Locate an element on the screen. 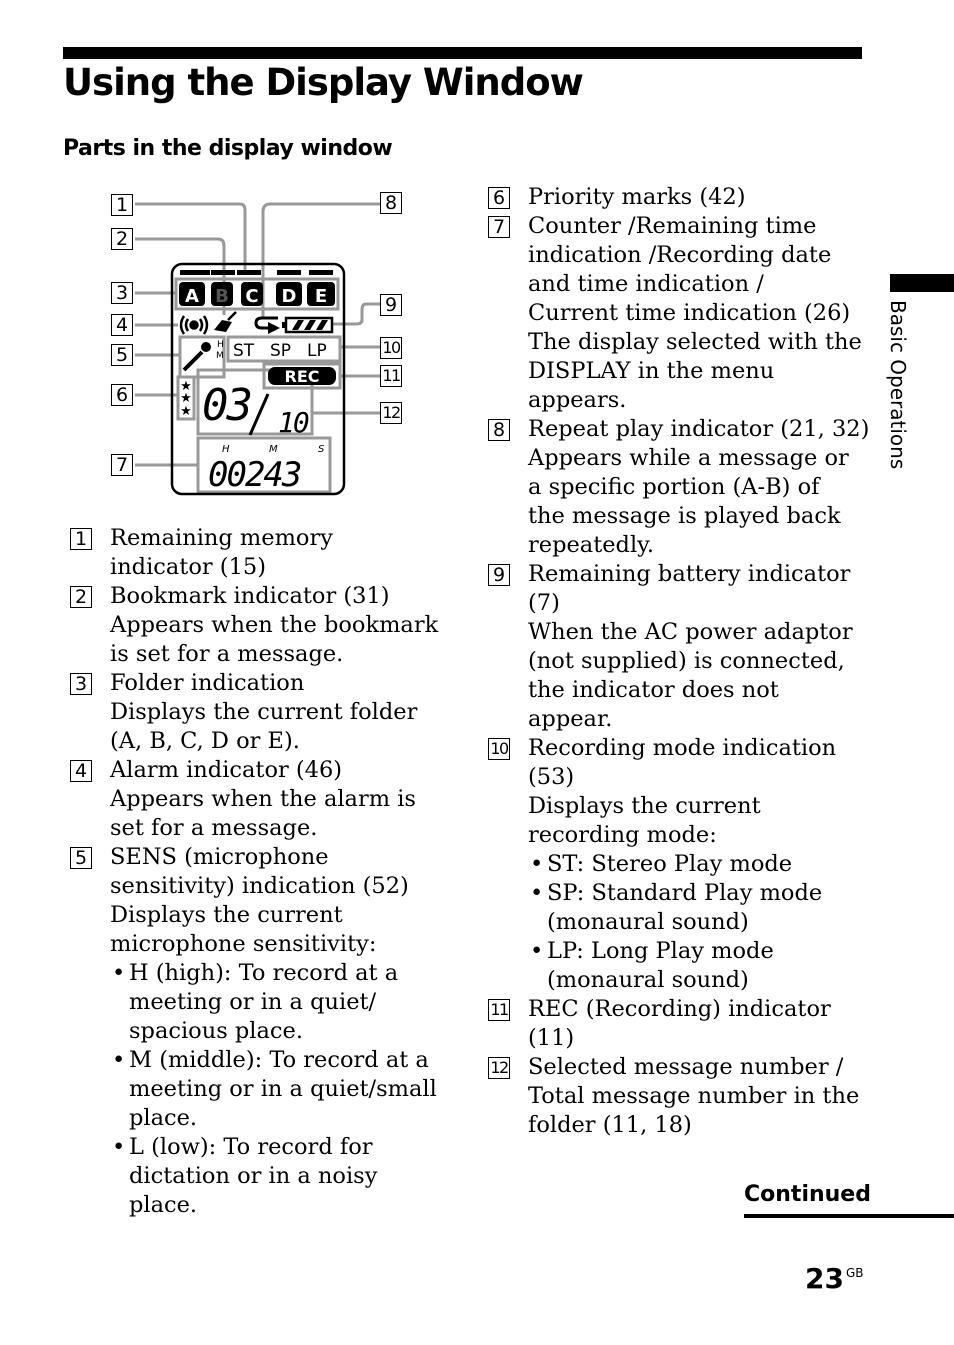 This screenshot has height=1345, width=954. priority-stars: ★★★ is located at coordinates (186, 399).